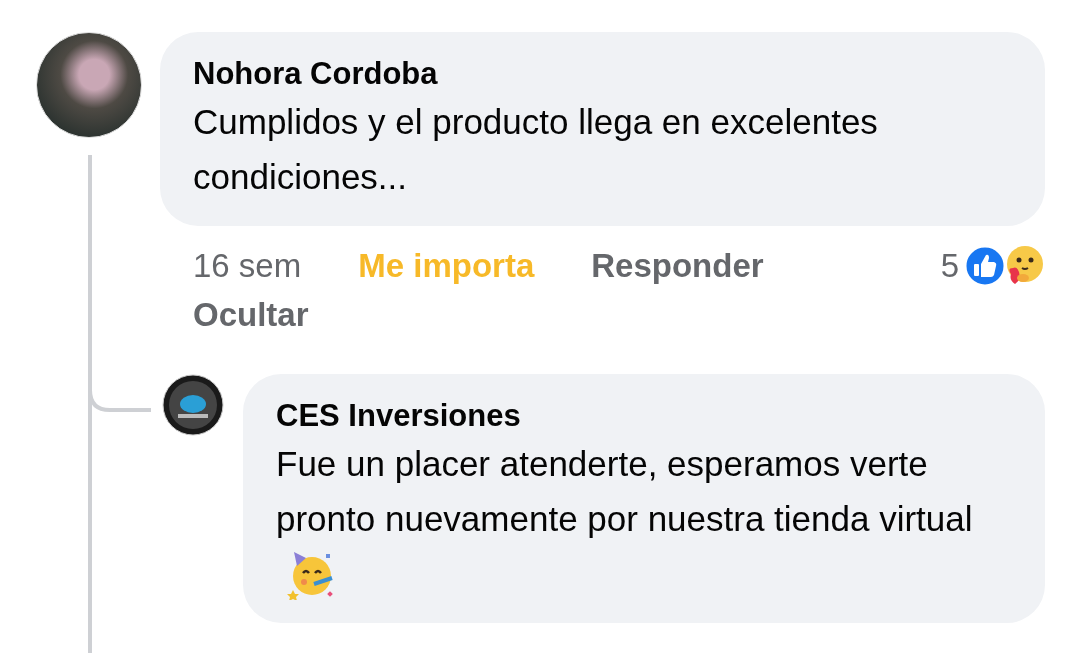 The width and height of the screenshot is (1080, 653). What do you see at coordinates (644, 416) in the screenshot?
I see `reply-author: CES Inversiones` at bounding box center [644, 416].